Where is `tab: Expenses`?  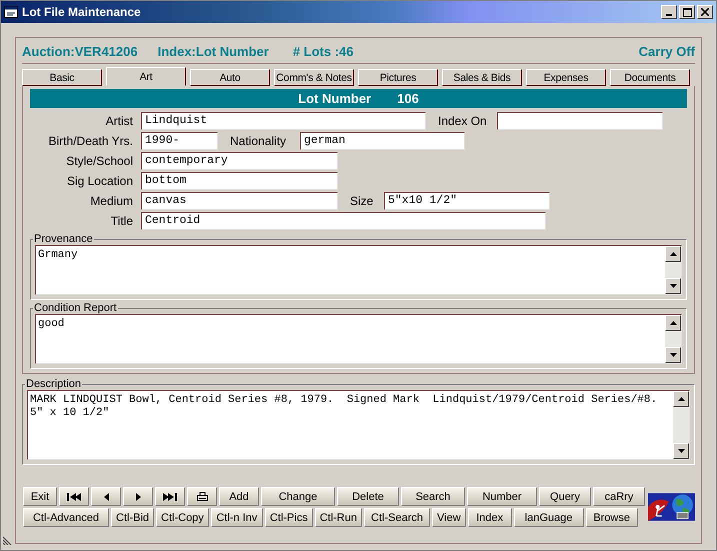
tab: Expenses is located at coordinates (566, 77).